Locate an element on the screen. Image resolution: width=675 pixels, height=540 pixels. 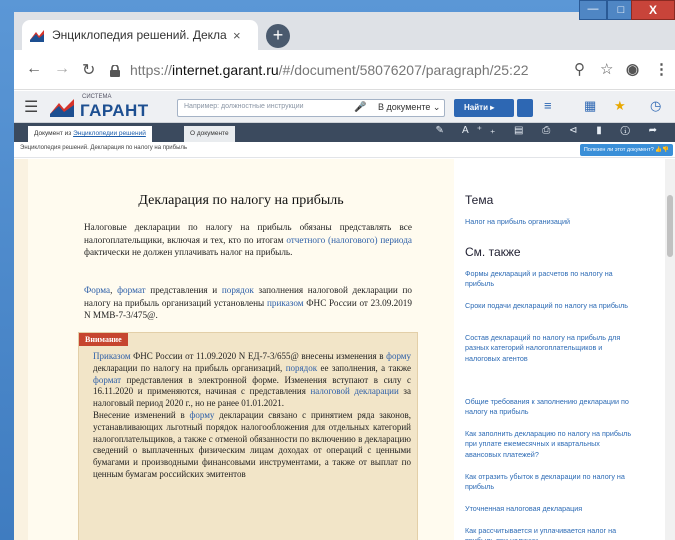
scrollbar is located at coordinates (670, 349).